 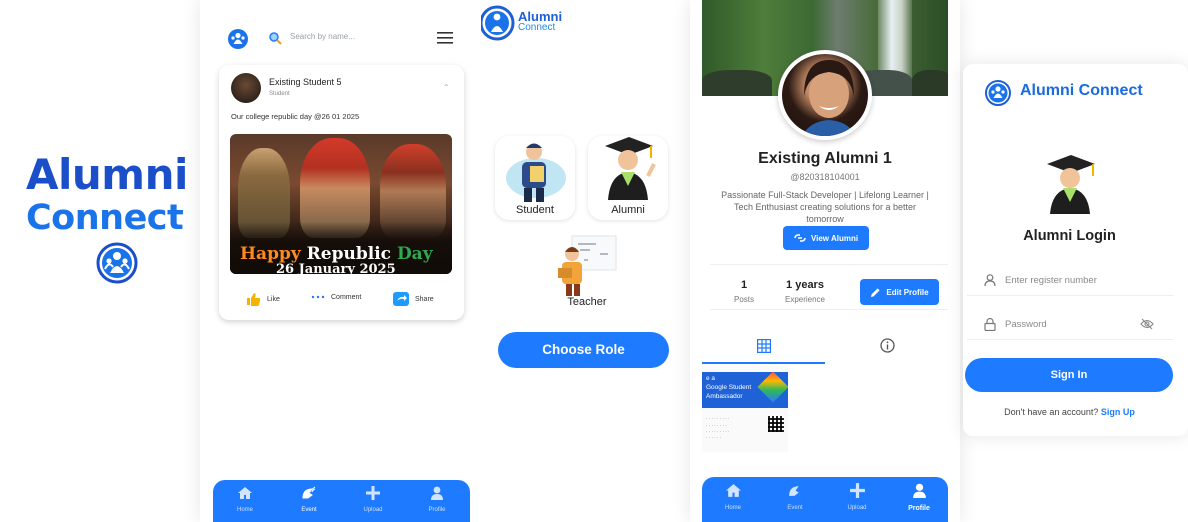 I want to click on sign-up-link: Sign Up, so click(x=1118, y=412).